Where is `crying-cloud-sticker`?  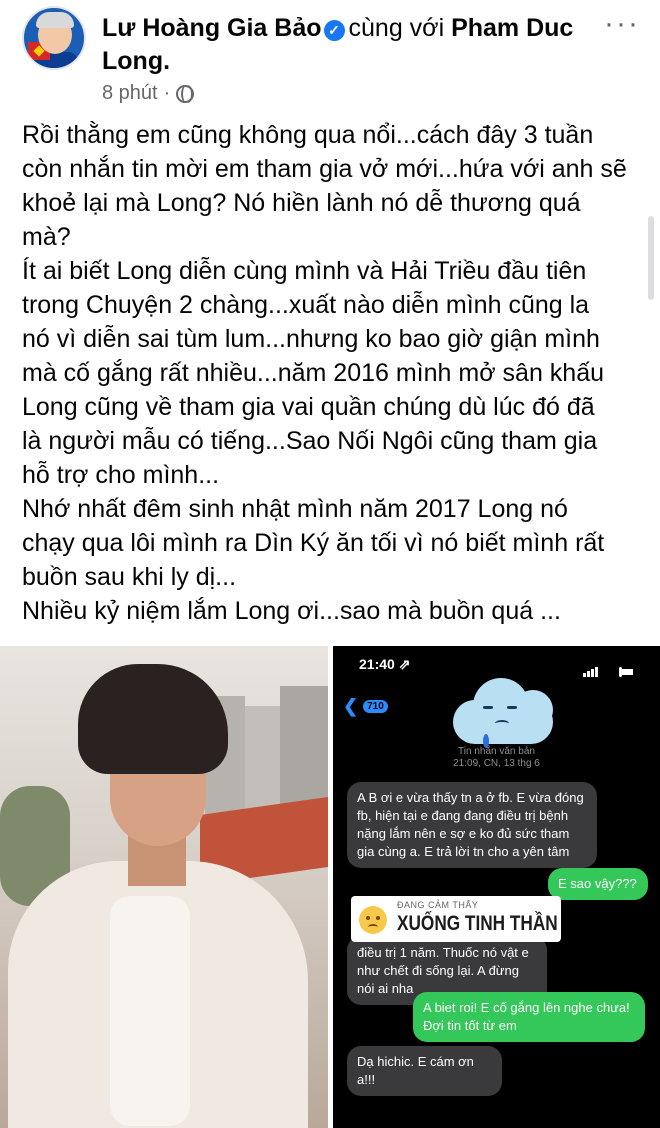
crying-cloud-sticker is located at coordinates (503, 710).